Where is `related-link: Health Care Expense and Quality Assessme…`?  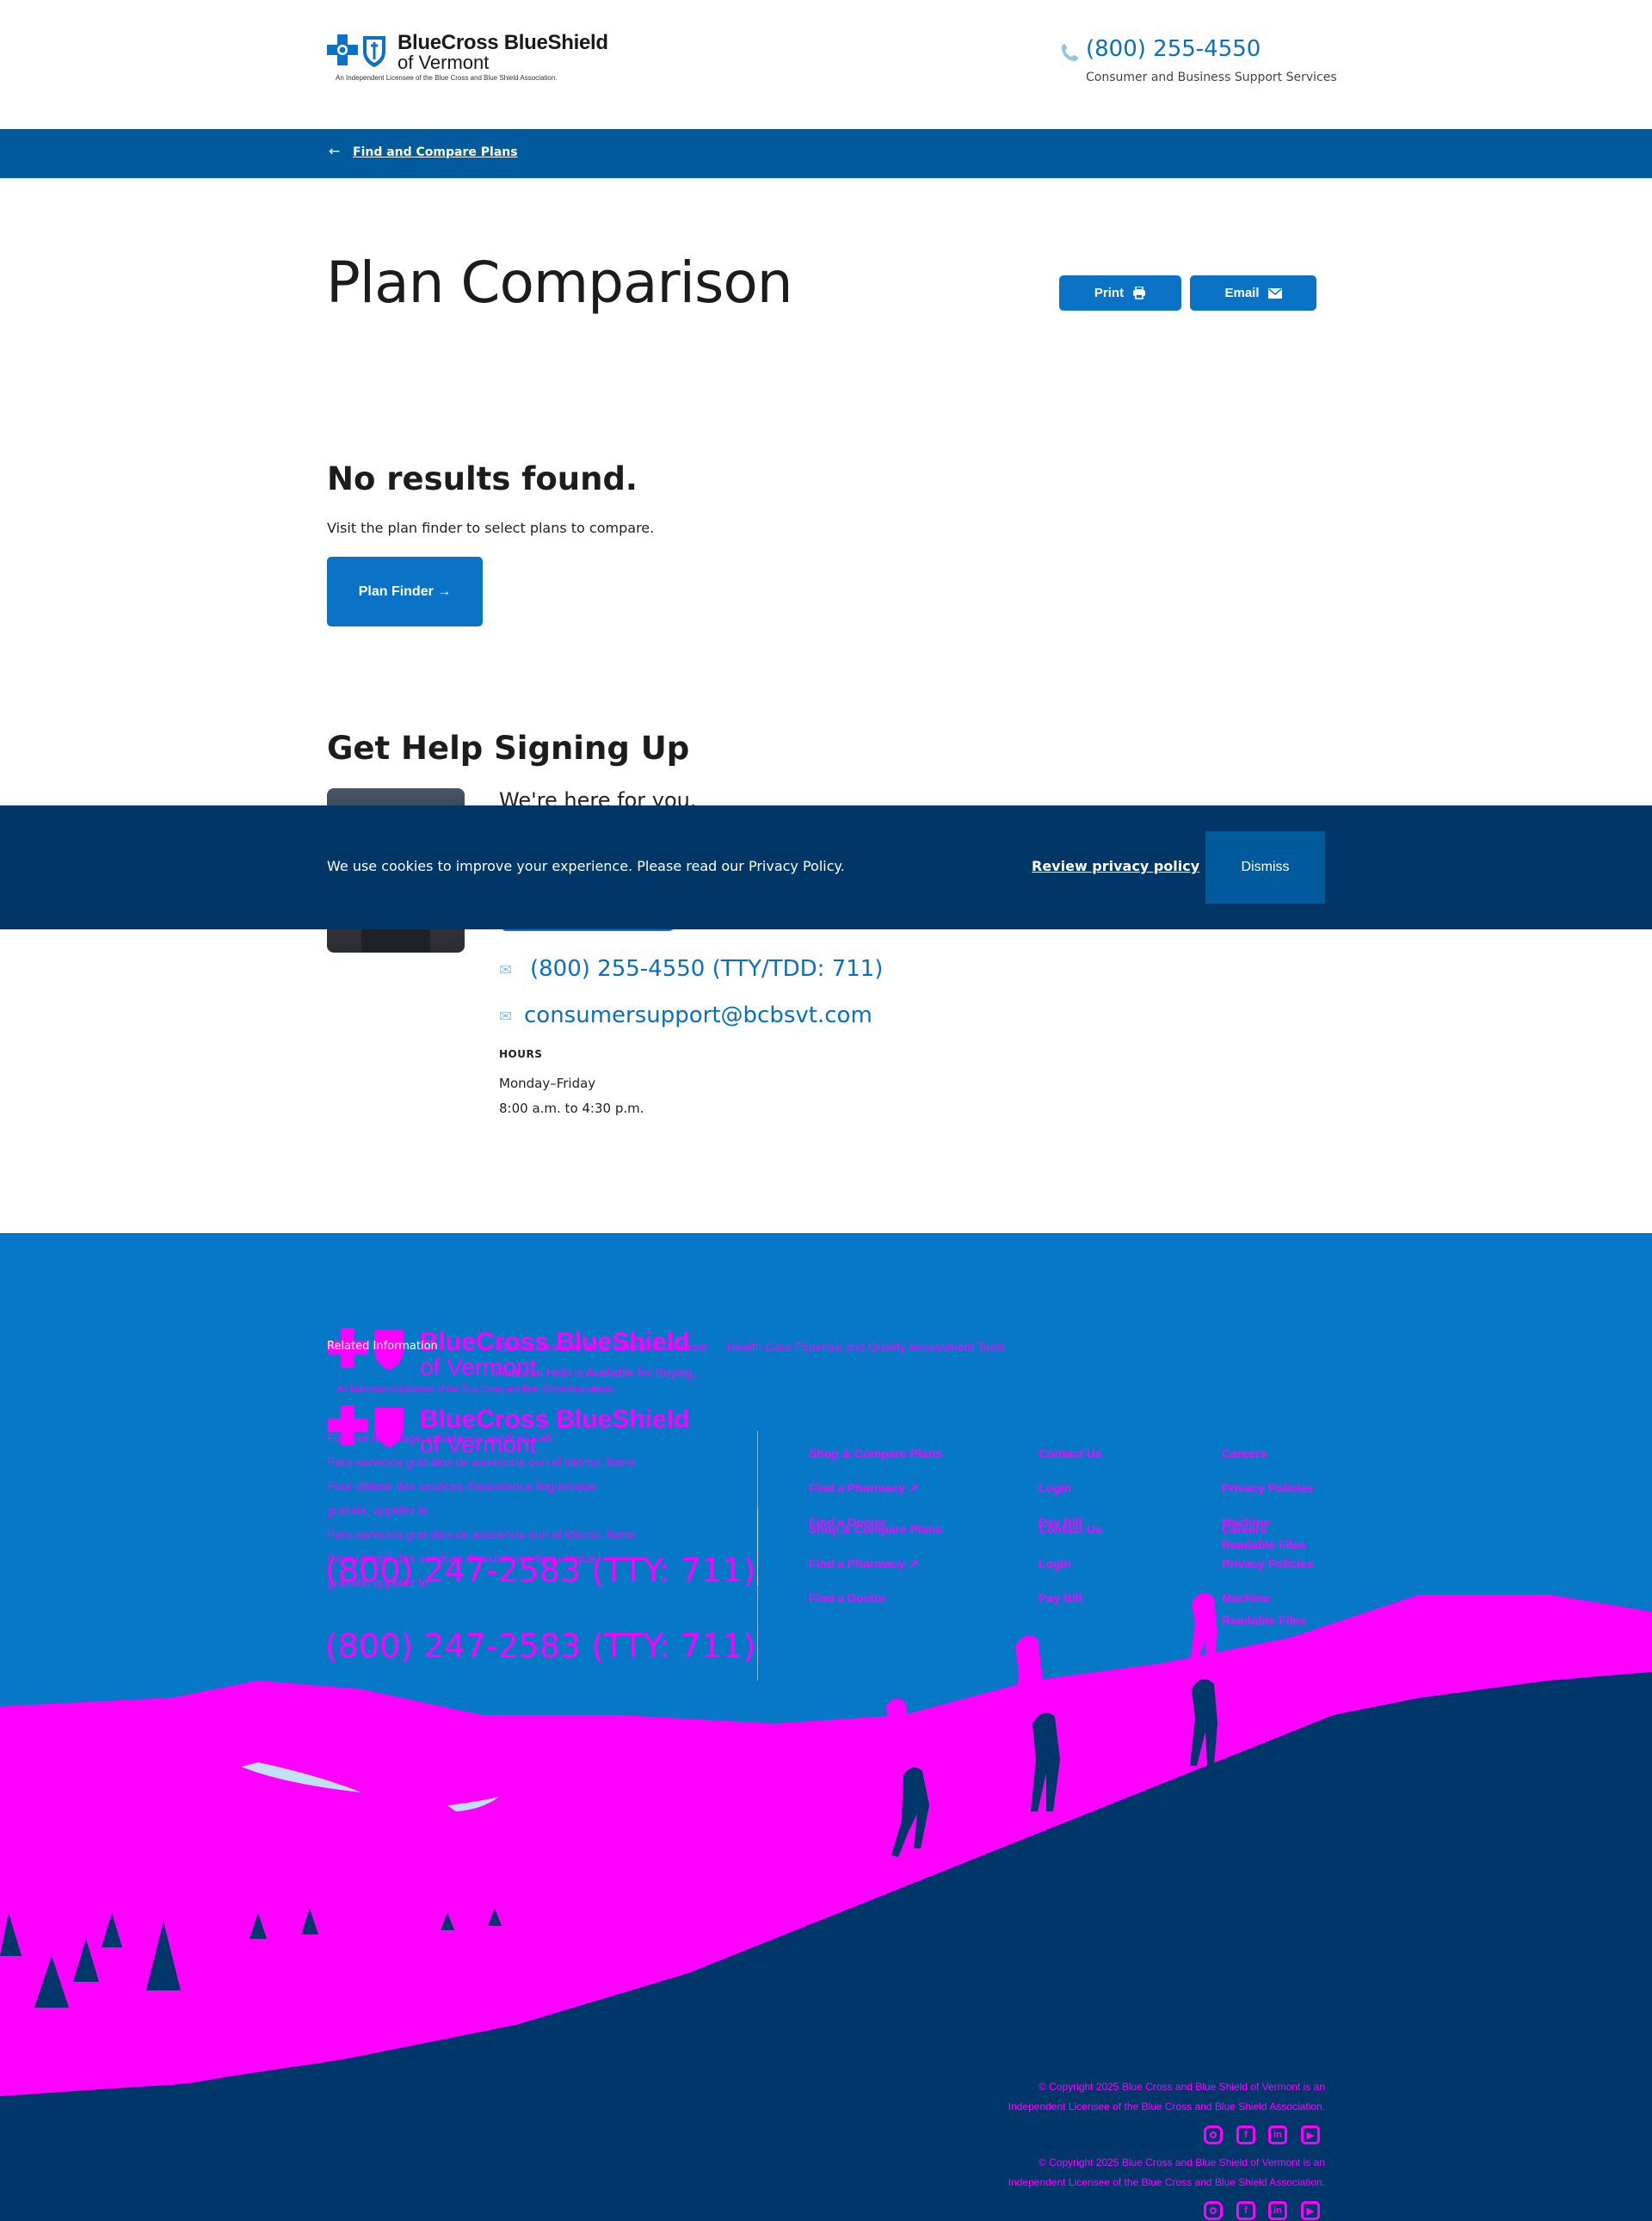
related-link: Health Care Expense and Quality Assessme… is located at coordinates (866, 1347).